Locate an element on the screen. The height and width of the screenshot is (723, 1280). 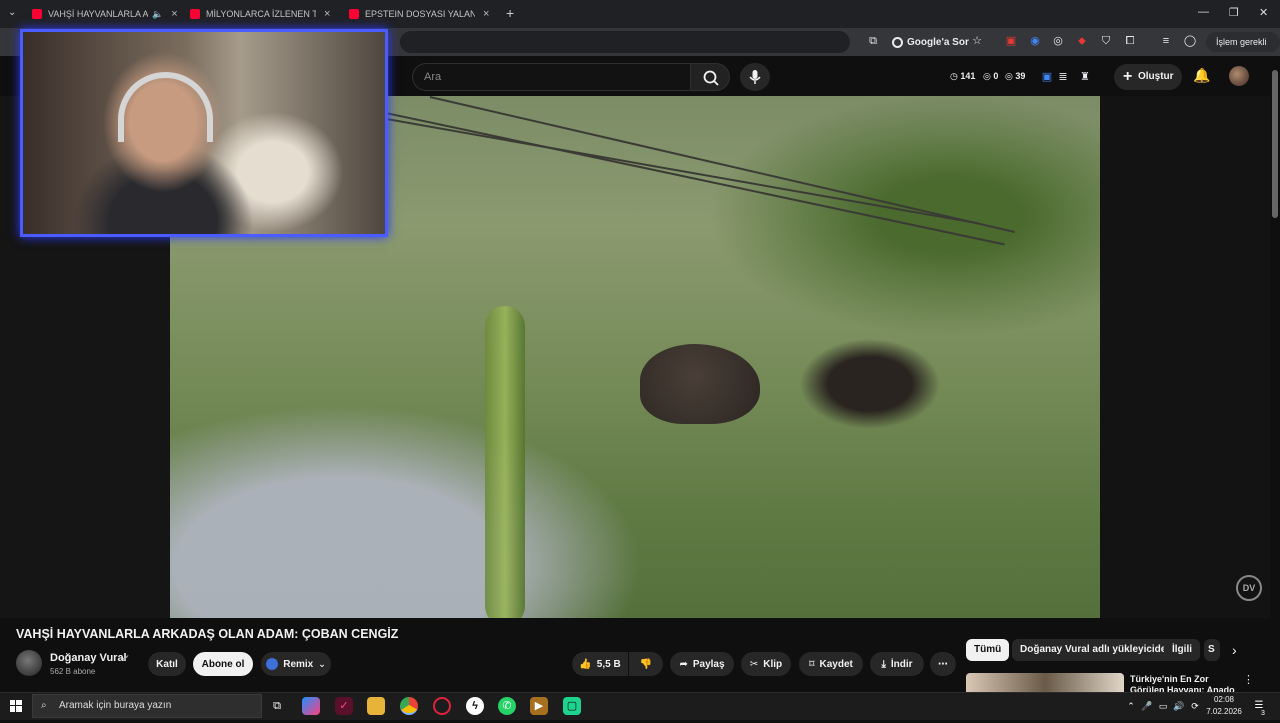
remix-icon is located at coordinates (272, 664).